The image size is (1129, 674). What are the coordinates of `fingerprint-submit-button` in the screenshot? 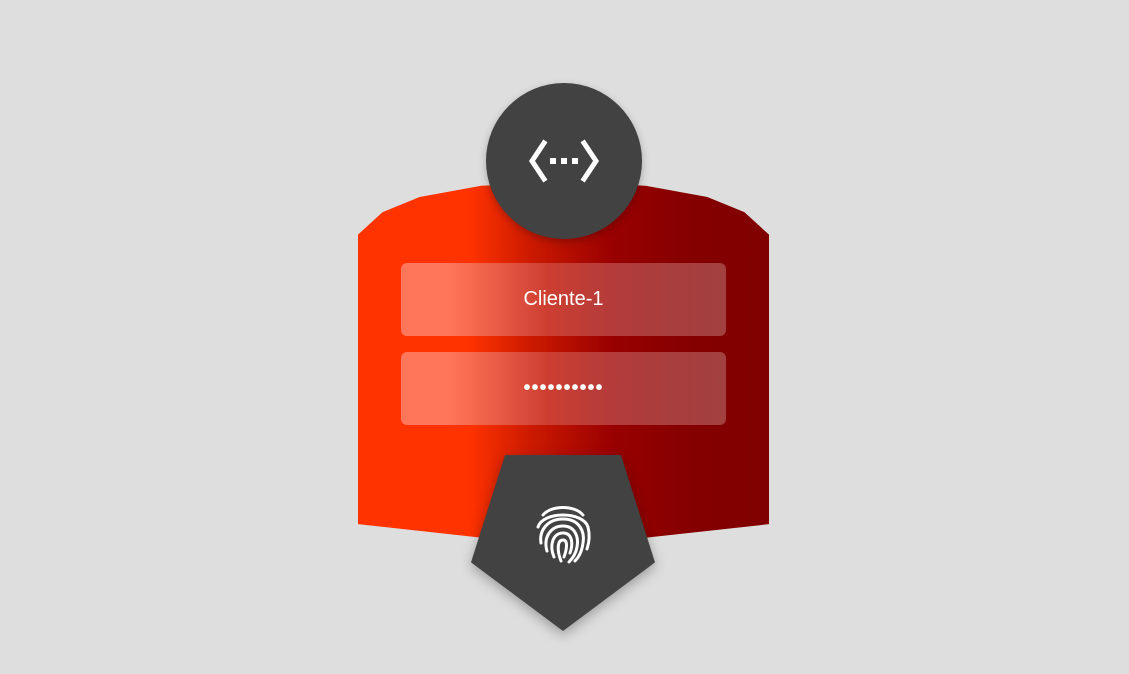 It's located at (563, 543).